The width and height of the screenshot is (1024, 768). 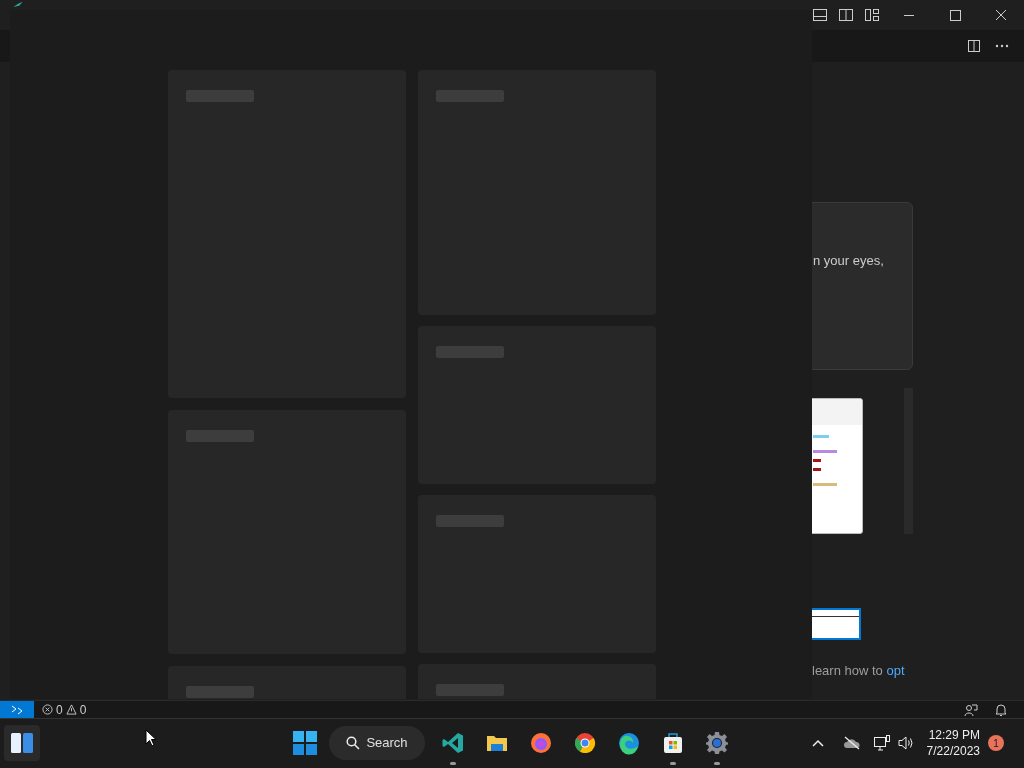 I want to click on clock-date: 7/22/2023, so click(x=953, y=751).